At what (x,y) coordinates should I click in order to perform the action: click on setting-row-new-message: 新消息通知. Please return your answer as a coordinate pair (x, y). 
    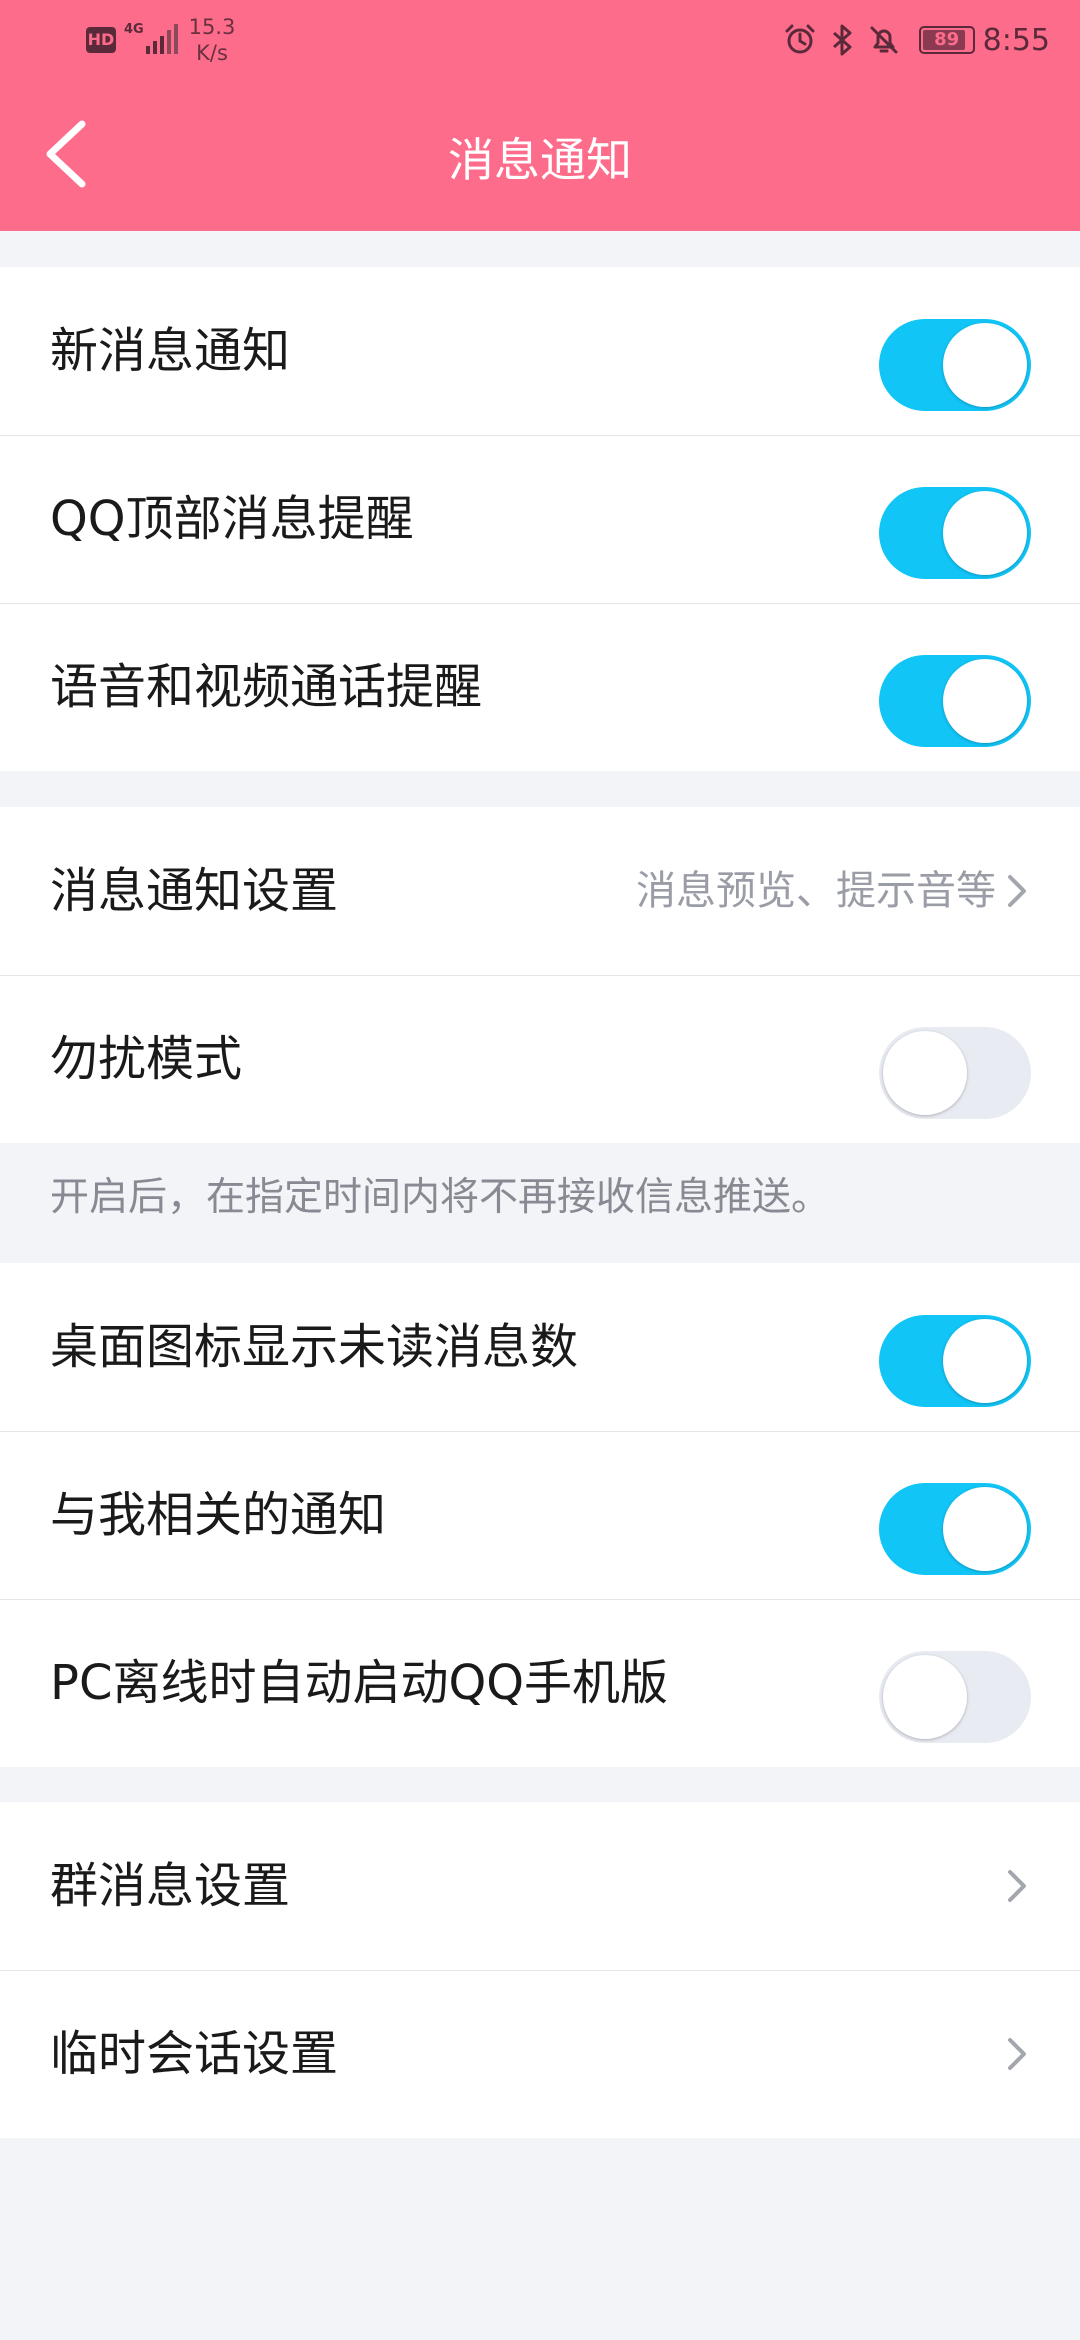
    Looking at the image, I should click on (540, 351).